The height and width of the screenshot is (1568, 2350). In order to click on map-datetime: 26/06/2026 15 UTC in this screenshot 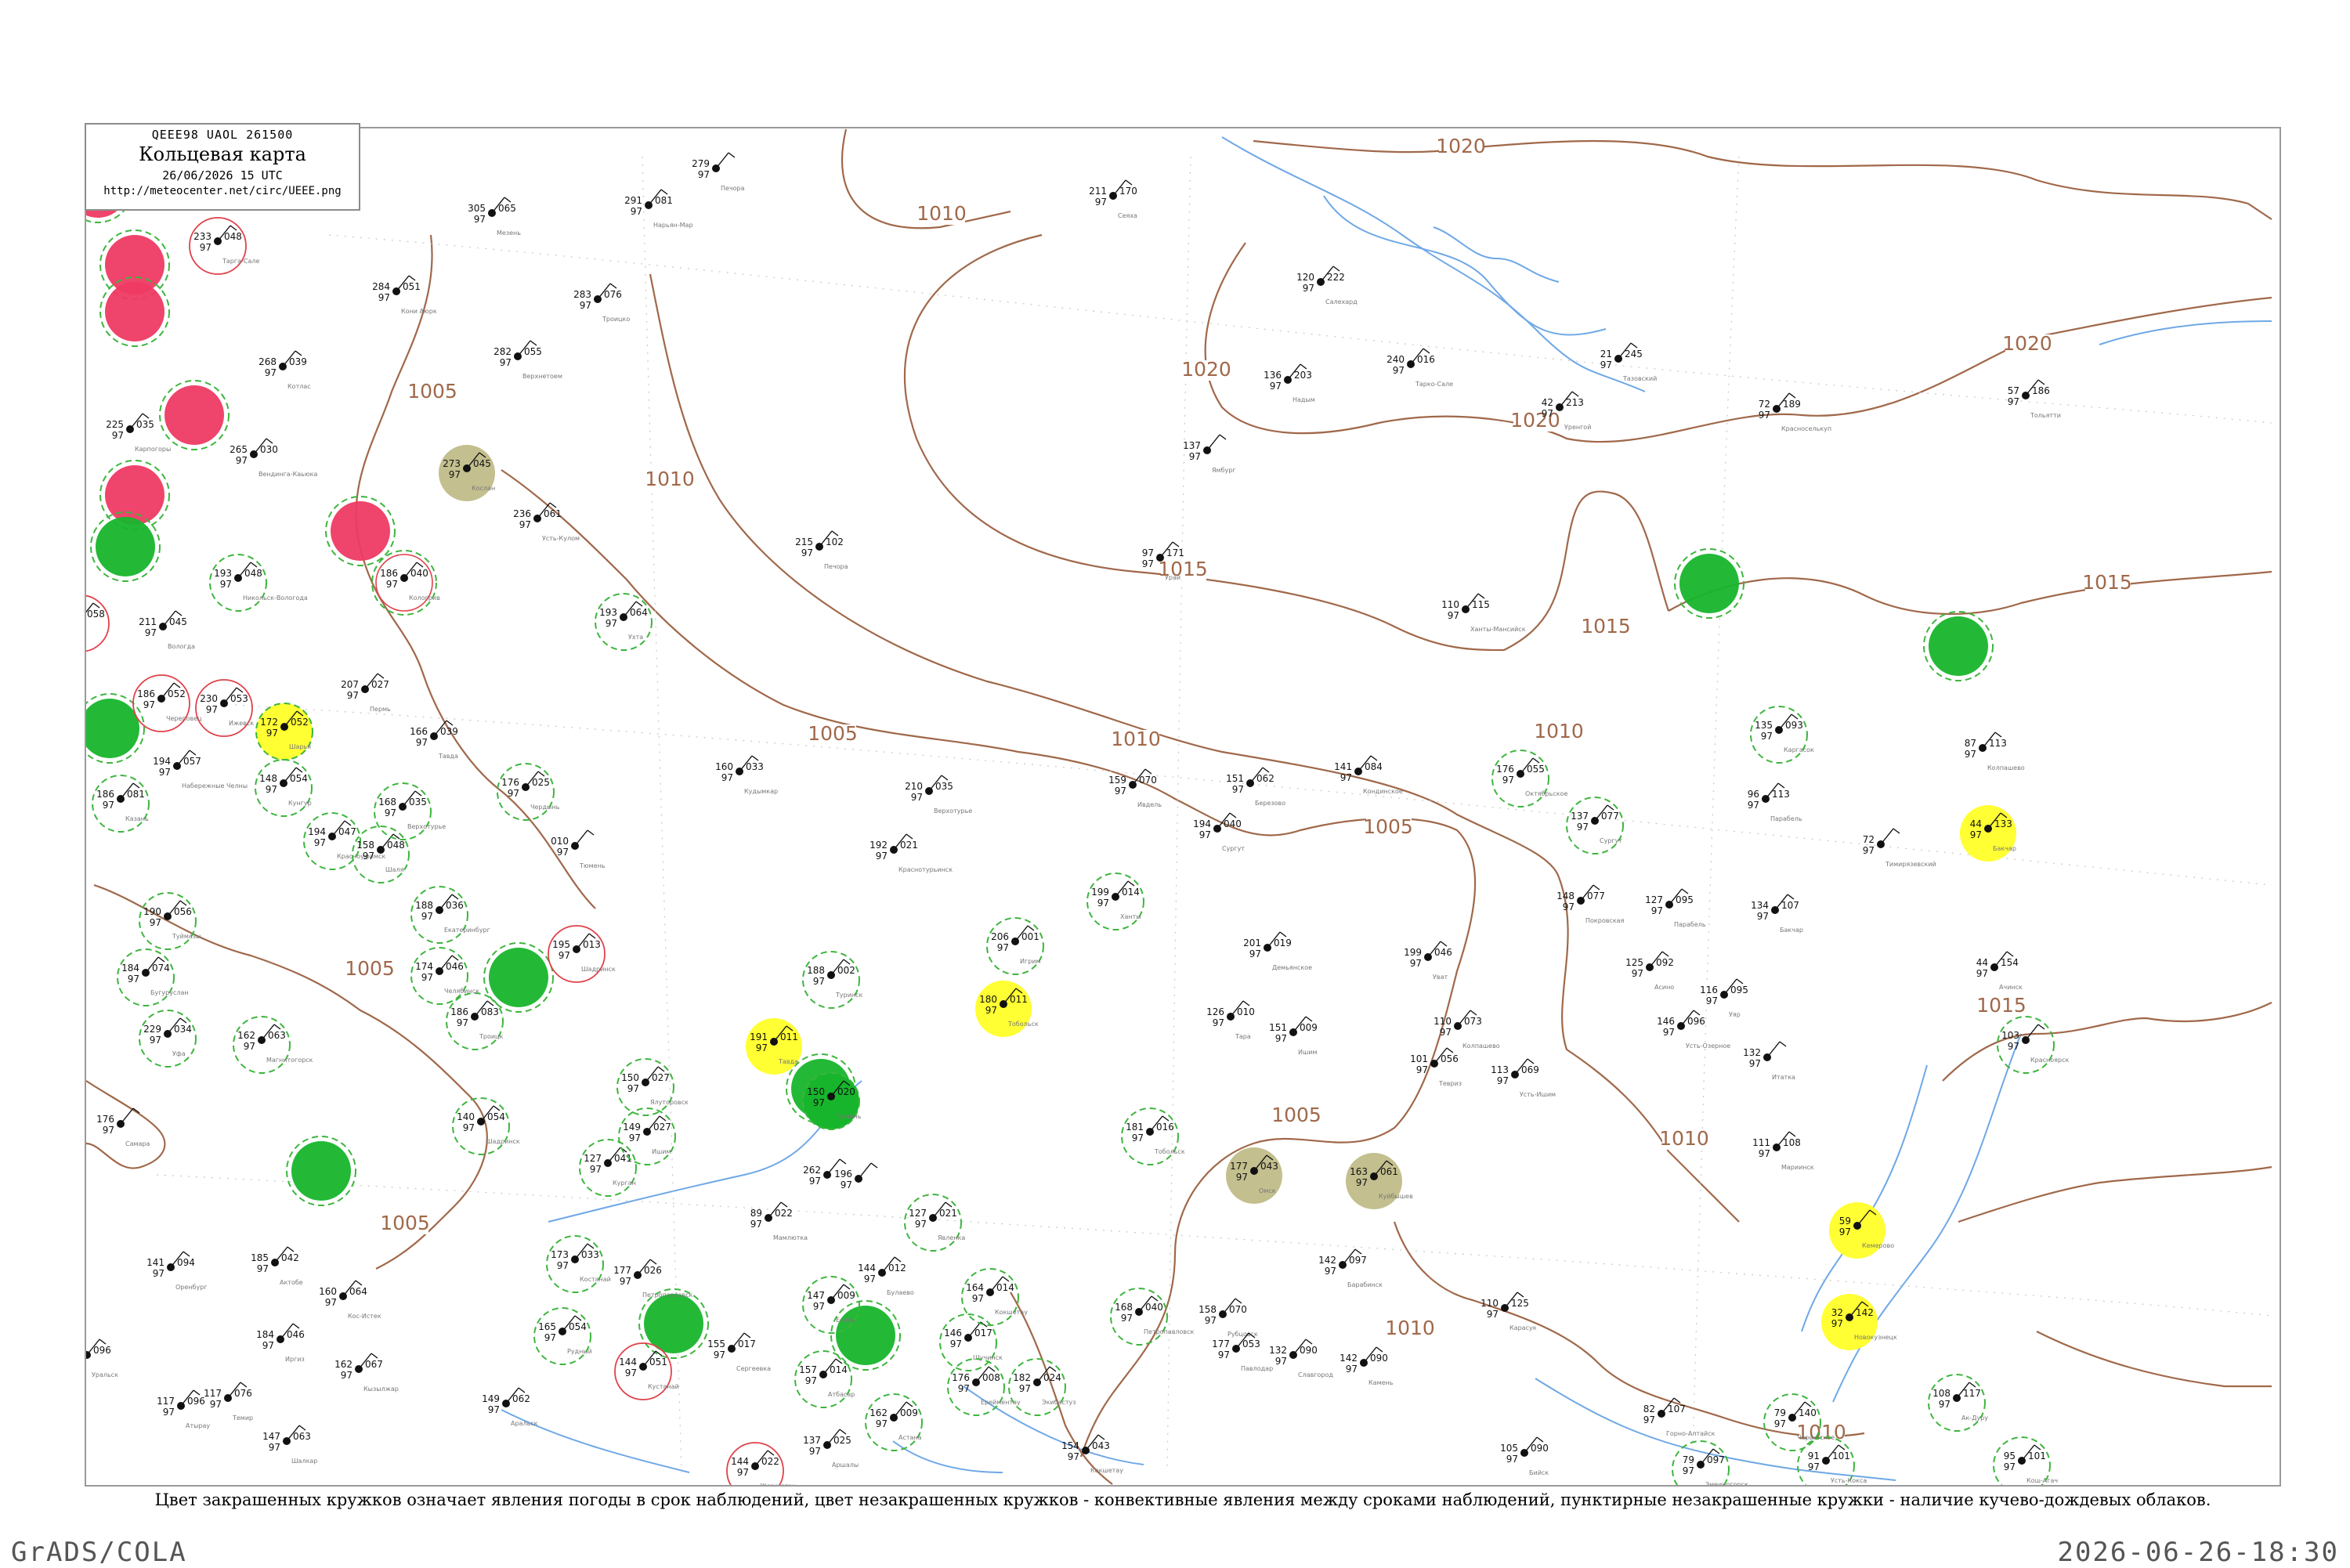, I will do `click(223, 175)`.